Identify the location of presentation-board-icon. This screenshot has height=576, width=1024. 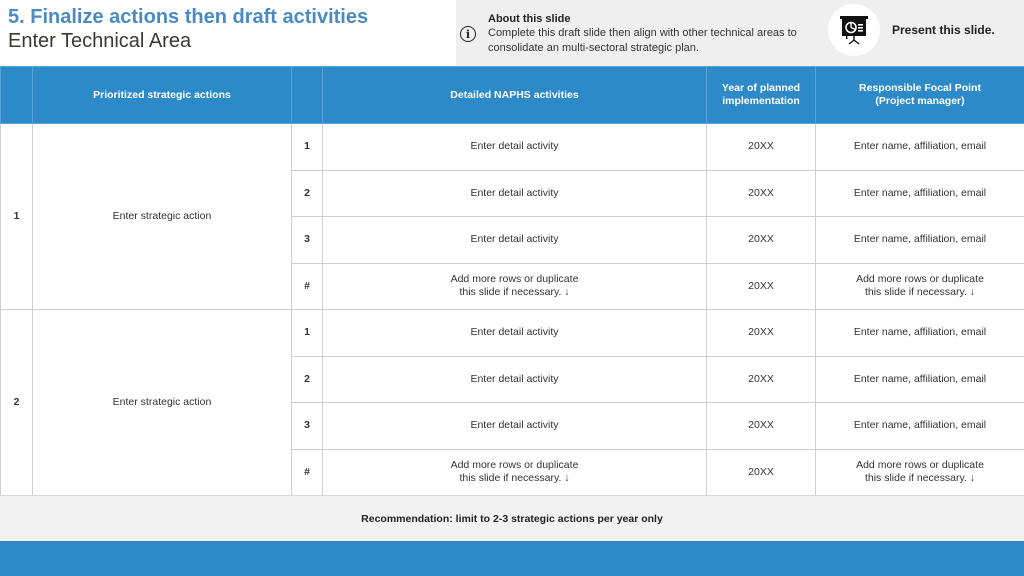
(854, 30).